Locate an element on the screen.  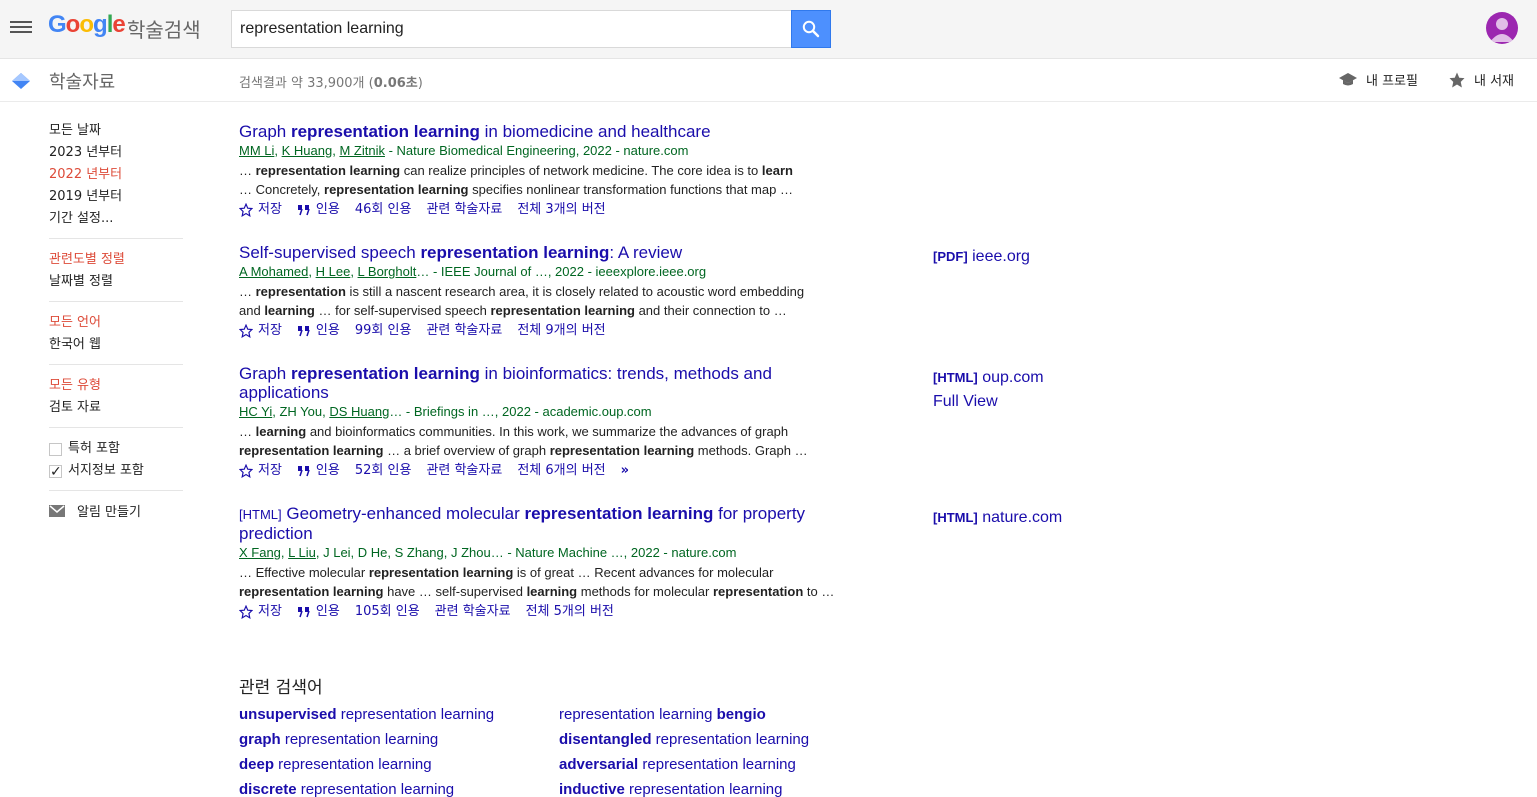
all-versions-link: 전체 6개의 버전 is located at coordinates (561, 471).